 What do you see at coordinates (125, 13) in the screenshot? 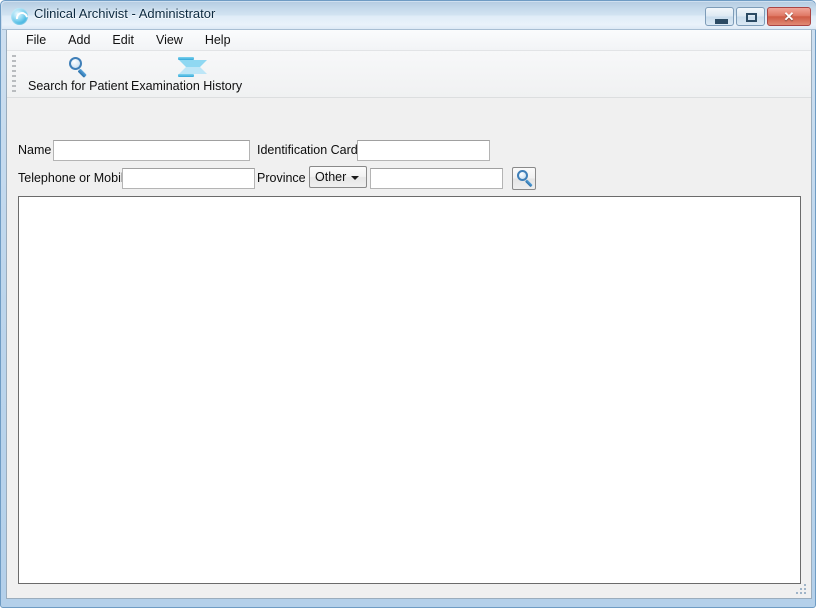
I see `window-title: Clinical Archivist - Administrator` at bounding box center [125, 13].